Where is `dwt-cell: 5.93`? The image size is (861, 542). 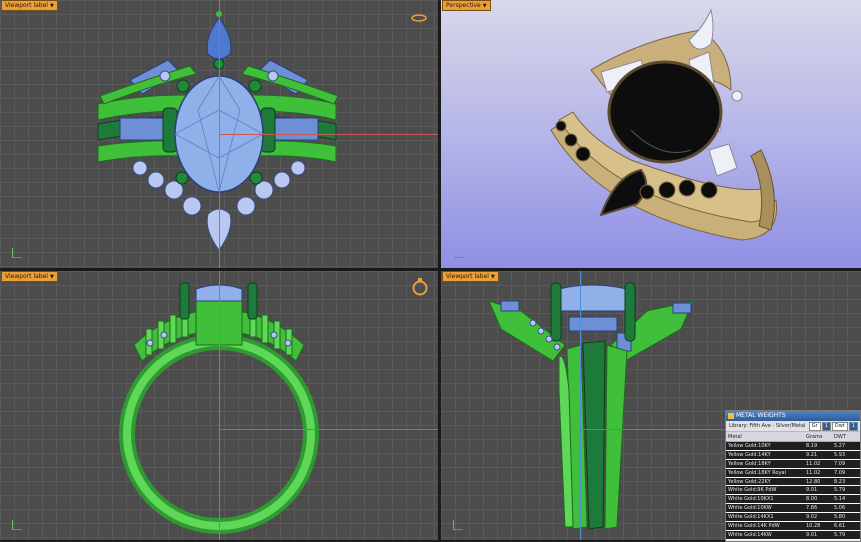
dwt-cell: 5.93 is located at coordinates (846, 455).